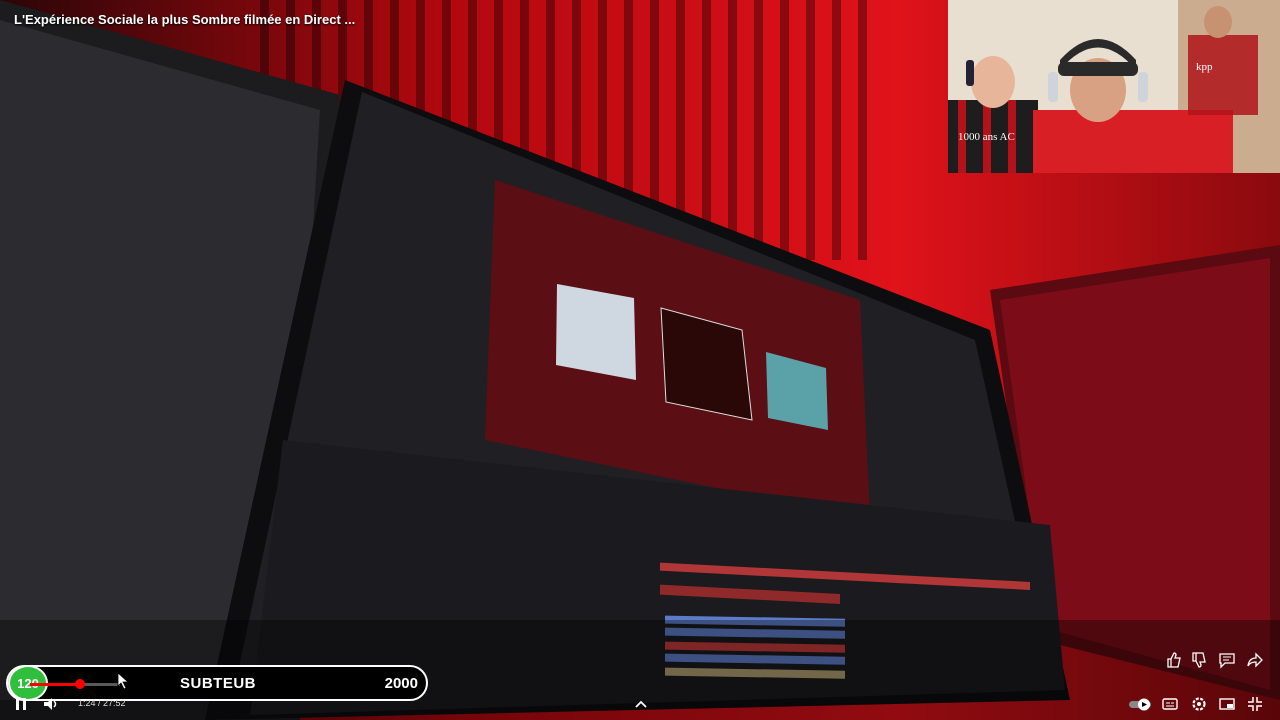 The height and width of the screenshot is (720, 1280). Describe the element at coordinates (1227, 660) in the screenshot. I see `comment-icon` at that location.